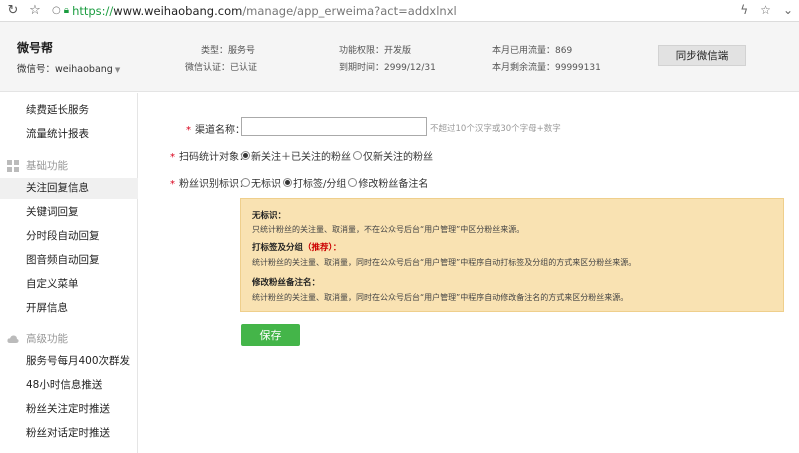 This screenshot has width=799, height=453. What do you see at coordinates (349, 10) in the screenshot?
I see `url-path: /manage/app_erweima?act=addxlnxl` at bounding box center [349, 10].